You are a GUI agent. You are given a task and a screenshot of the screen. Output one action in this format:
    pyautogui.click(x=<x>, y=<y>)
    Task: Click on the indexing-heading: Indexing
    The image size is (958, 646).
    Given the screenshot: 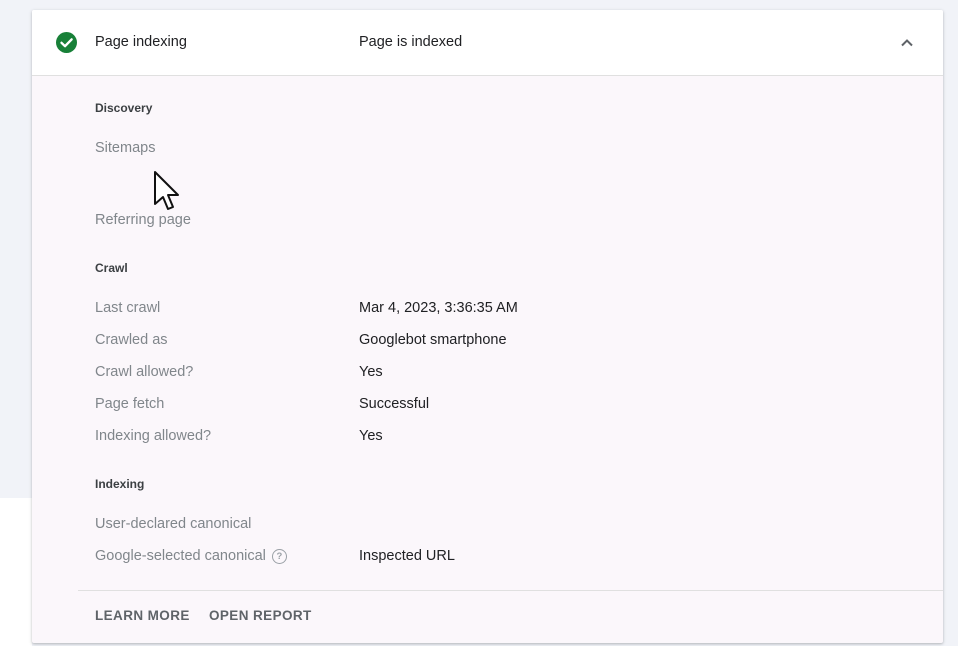 What is the action you would take?
    pyautogui.click(x=120, y=484)
    